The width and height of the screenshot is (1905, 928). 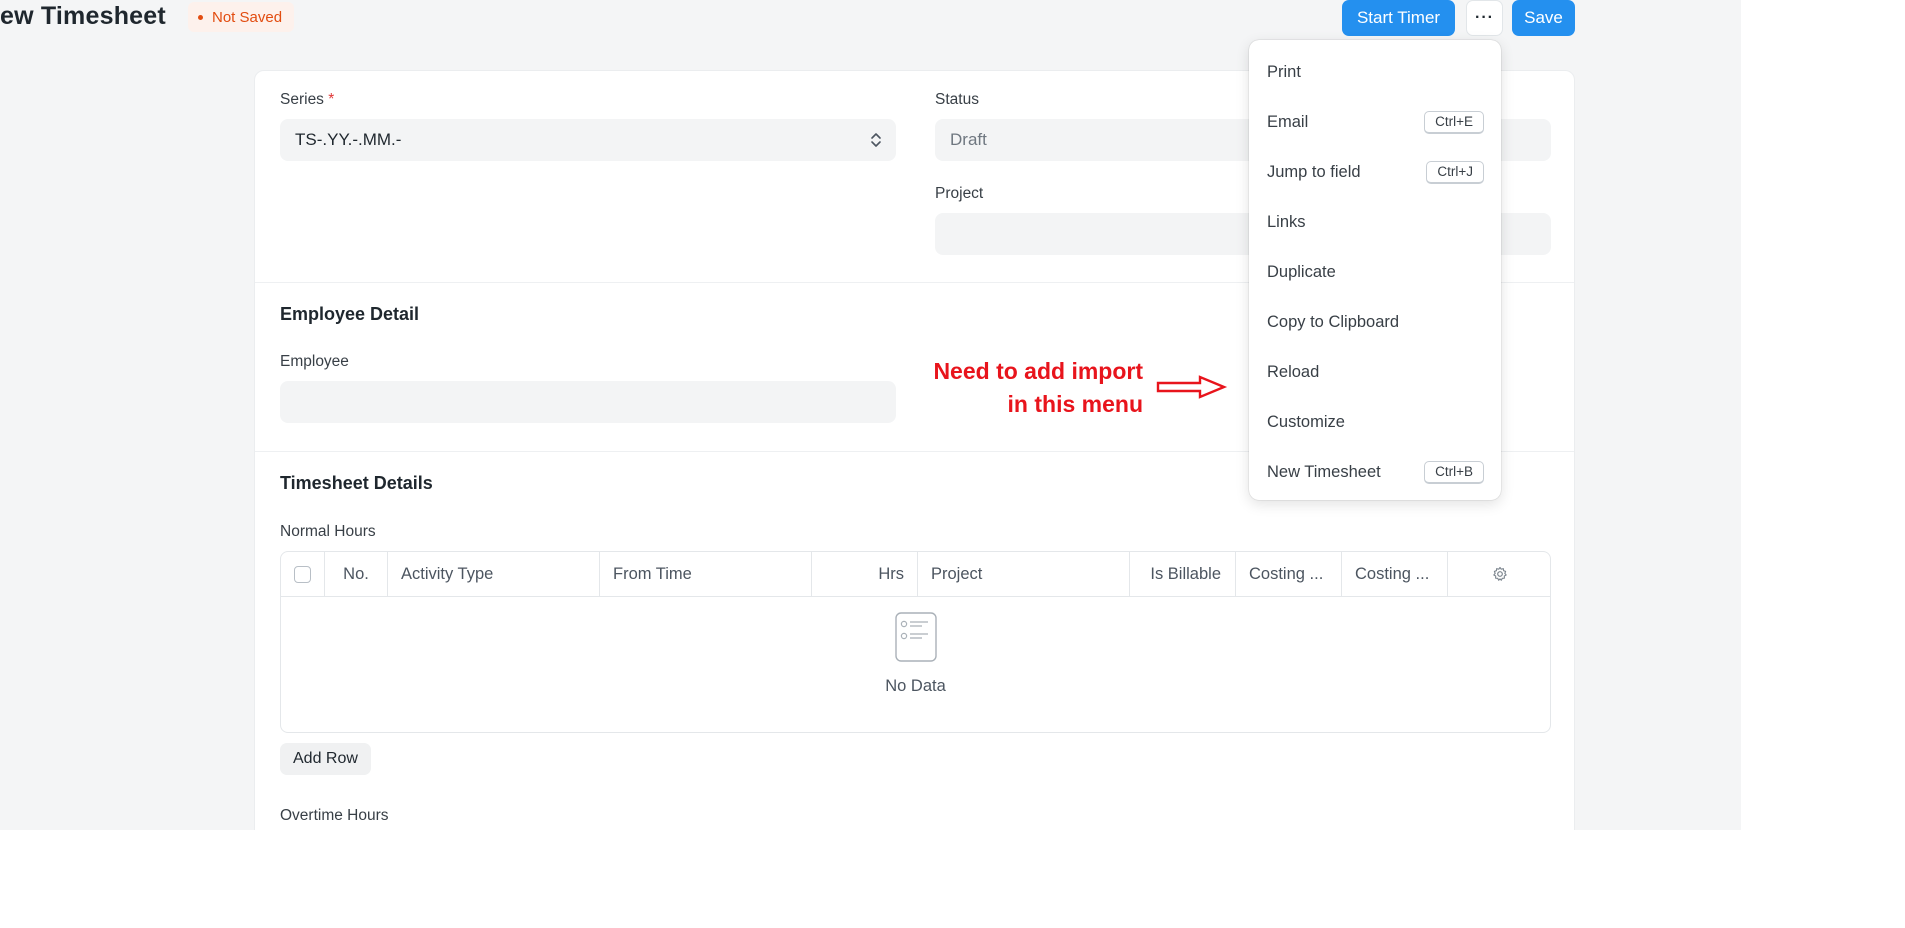 I want to click on empty-list-icon, so click(x=915, y=637).